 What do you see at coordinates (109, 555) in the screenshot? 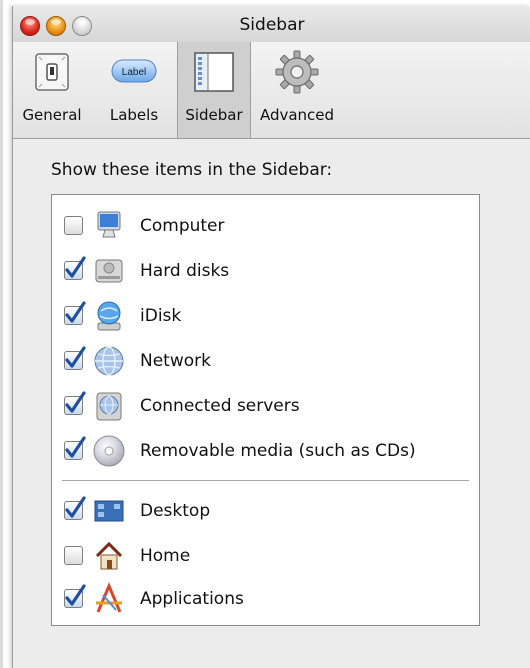
I see `home-icon` at bounding box center [109, 555].